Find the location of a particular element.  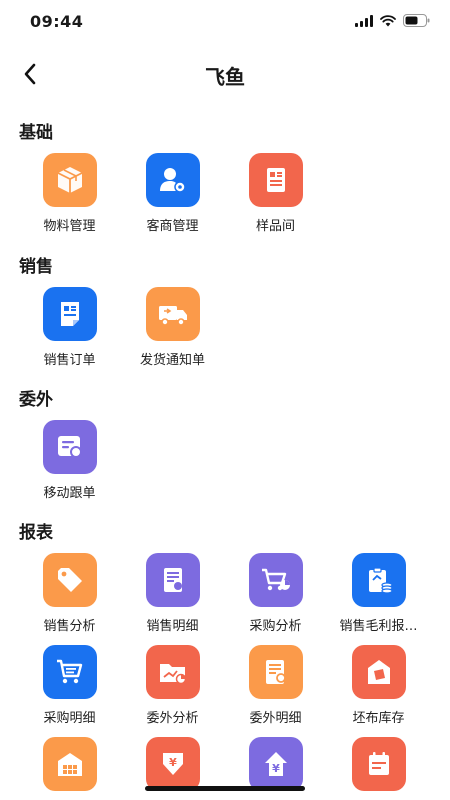

tag-icon is located at coordinates (69, 580).